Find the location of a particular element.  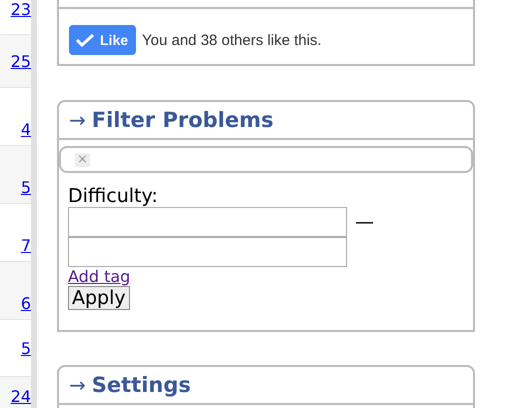

panel-title: Filter Problems is located at coordinates (183, 120).